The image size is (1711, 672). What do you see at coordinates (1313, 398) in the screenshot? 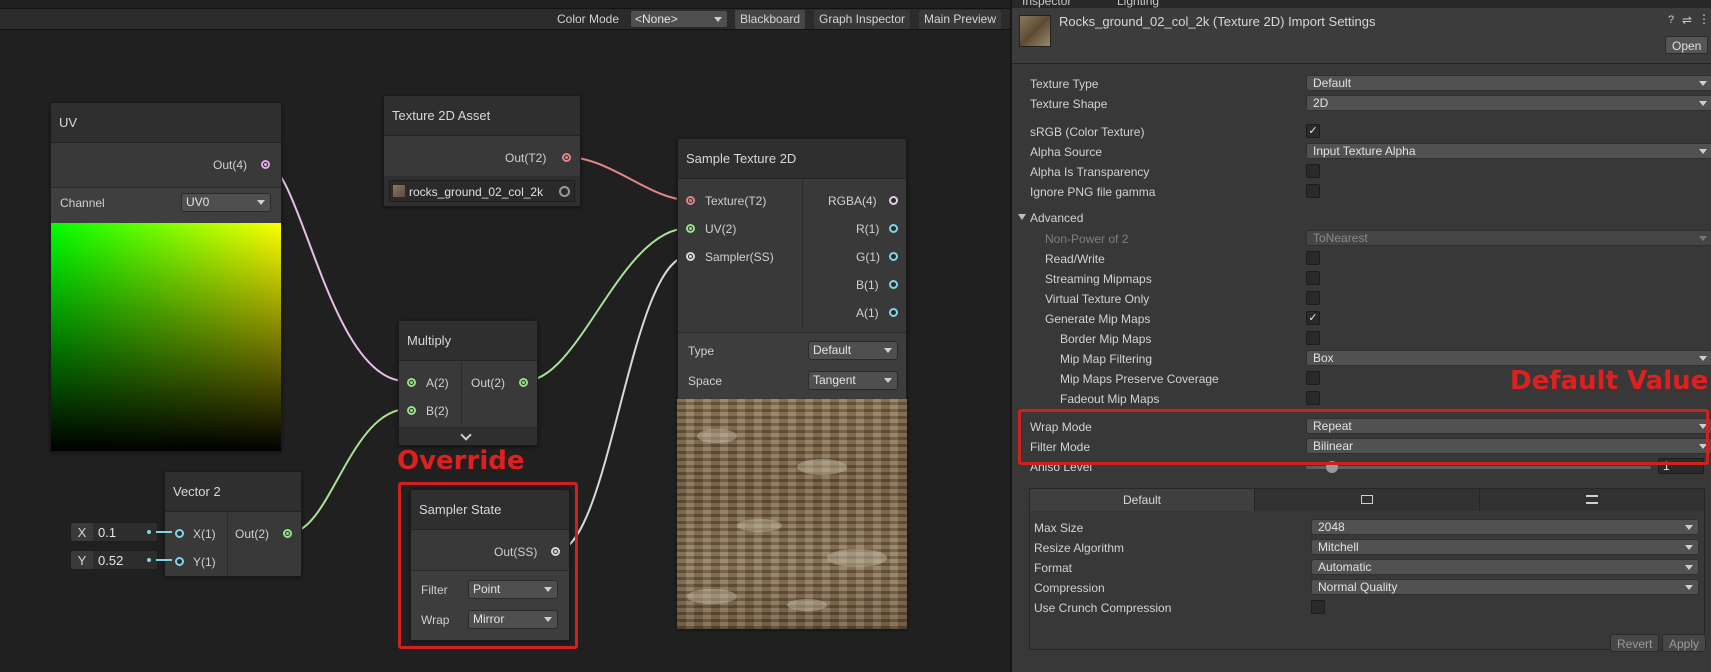
I see `fadeout-mipmaps-checkbox` at bounding box center [1313, 398].